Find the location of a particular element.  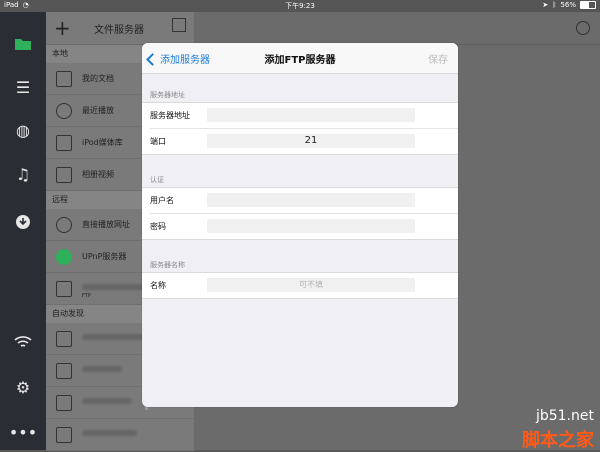

location-icon: ➤ is located at coordinates (545, 5).